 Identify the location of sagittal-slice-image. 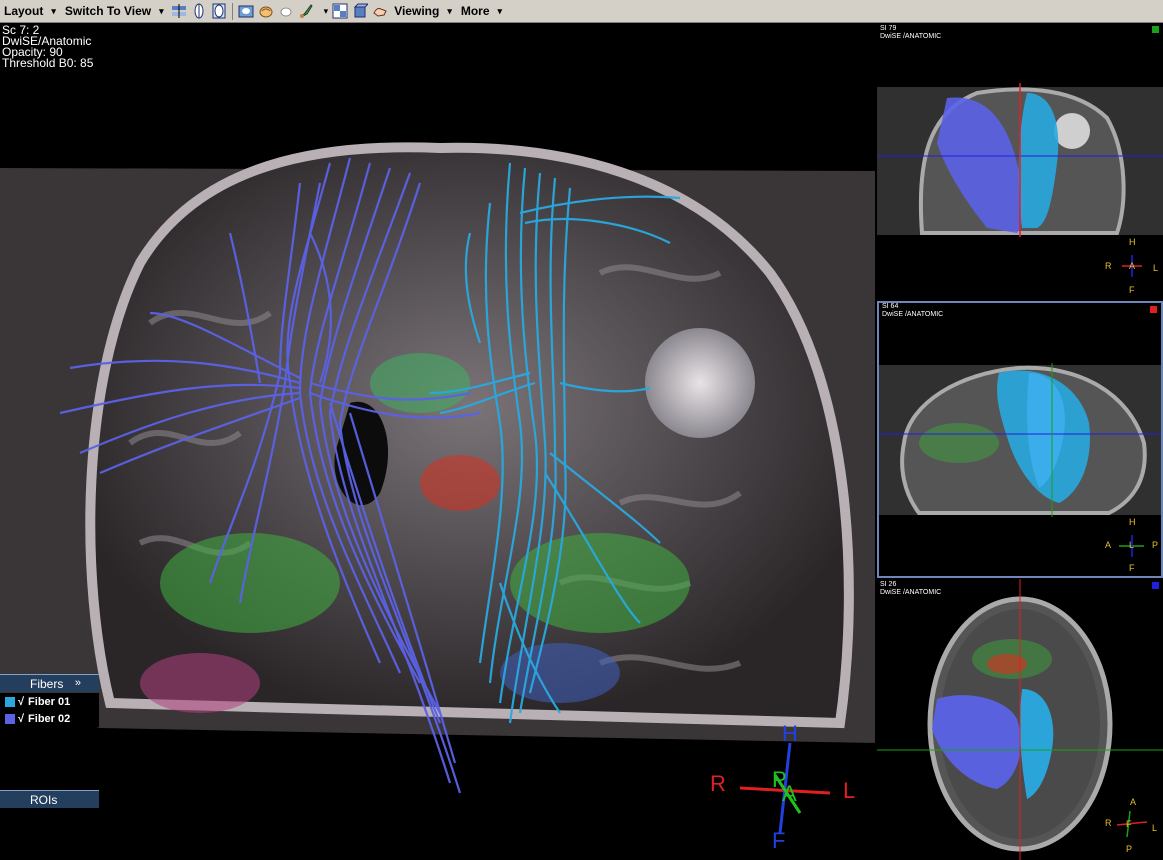
(1020, 460).